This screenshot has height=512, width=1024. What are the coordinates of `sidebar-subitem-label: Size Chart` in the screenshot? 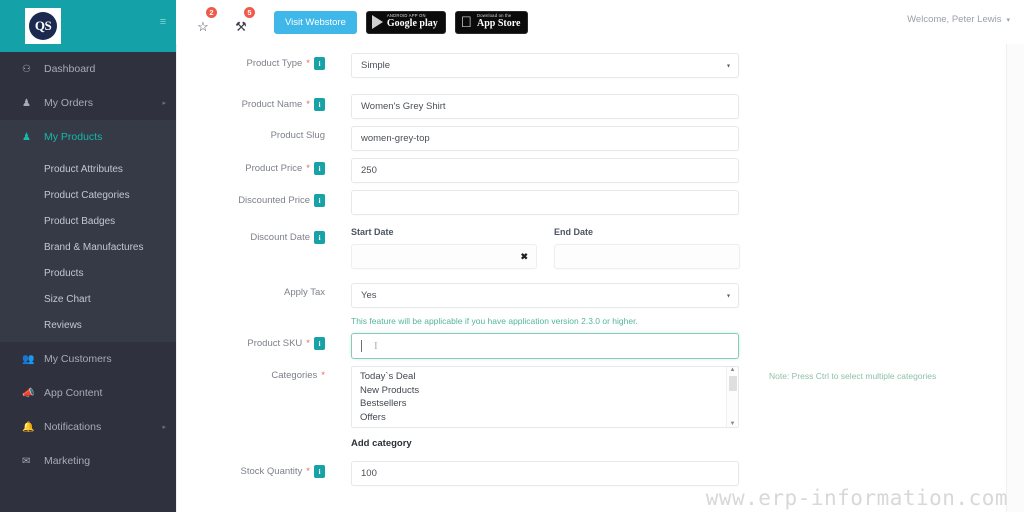 It's located at (67, 299).